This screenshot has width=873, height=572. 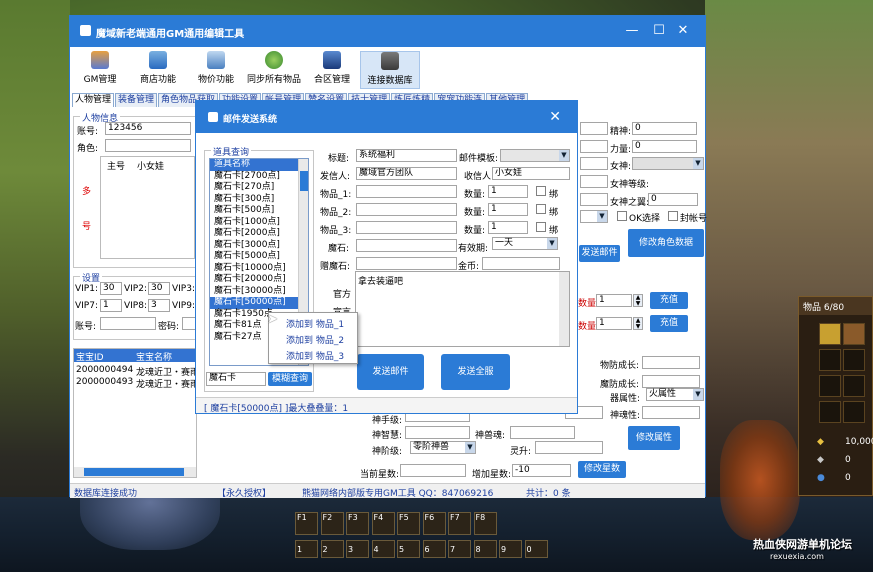 What do you see at coordinates (541, 470) in the screenshot?
I see `add-star-field: -10` at bounding box center [541, 470].